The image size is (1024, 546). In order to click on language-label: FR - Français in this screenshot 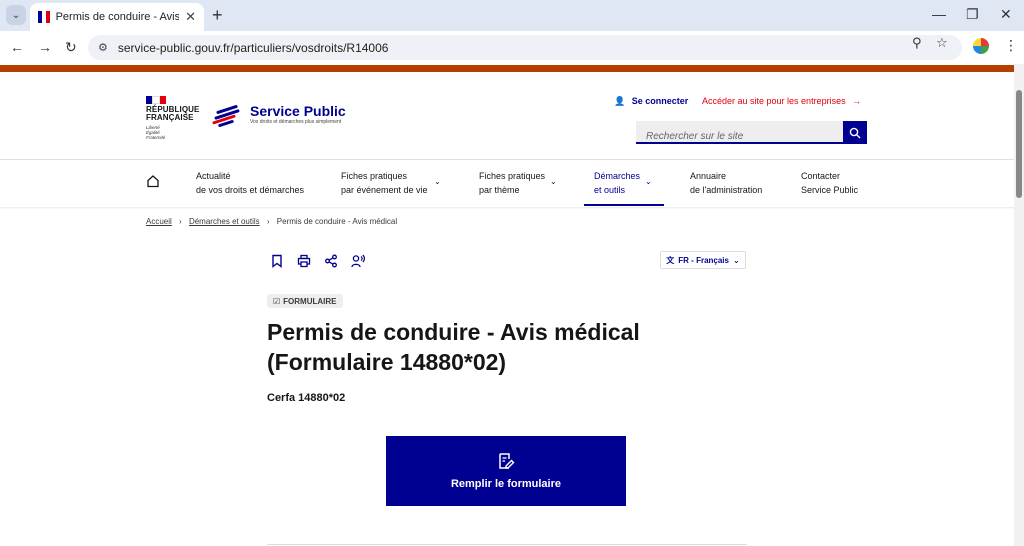, I will do `click(703, 260)`.